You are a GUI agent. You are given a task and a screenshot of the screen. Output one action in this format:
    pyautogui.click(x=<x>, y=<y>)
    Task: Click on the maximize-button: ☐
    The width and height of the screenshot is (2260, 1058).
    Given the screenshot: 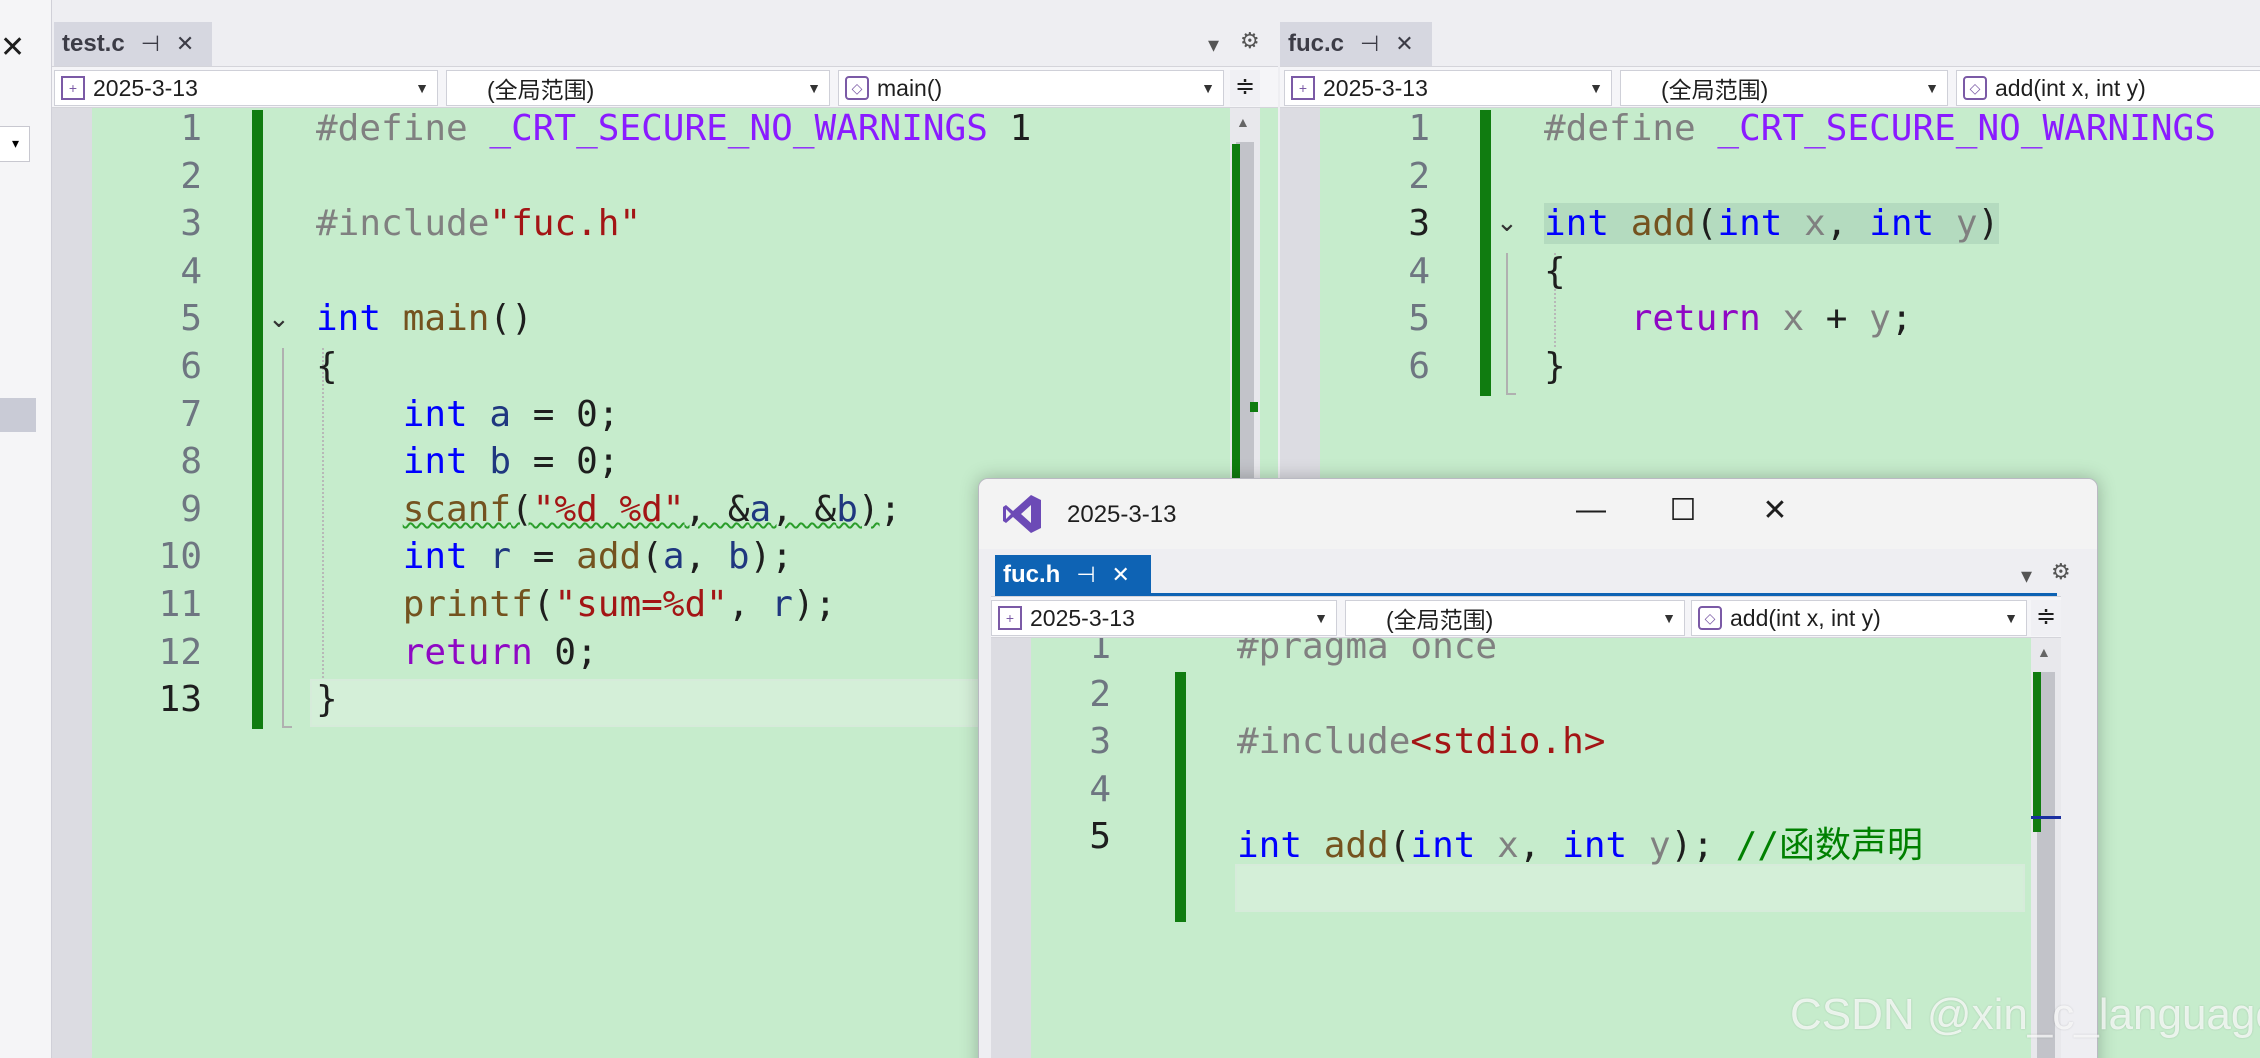 What is the action you would take?
    pyautogui.click(x=1683, y=510)
    